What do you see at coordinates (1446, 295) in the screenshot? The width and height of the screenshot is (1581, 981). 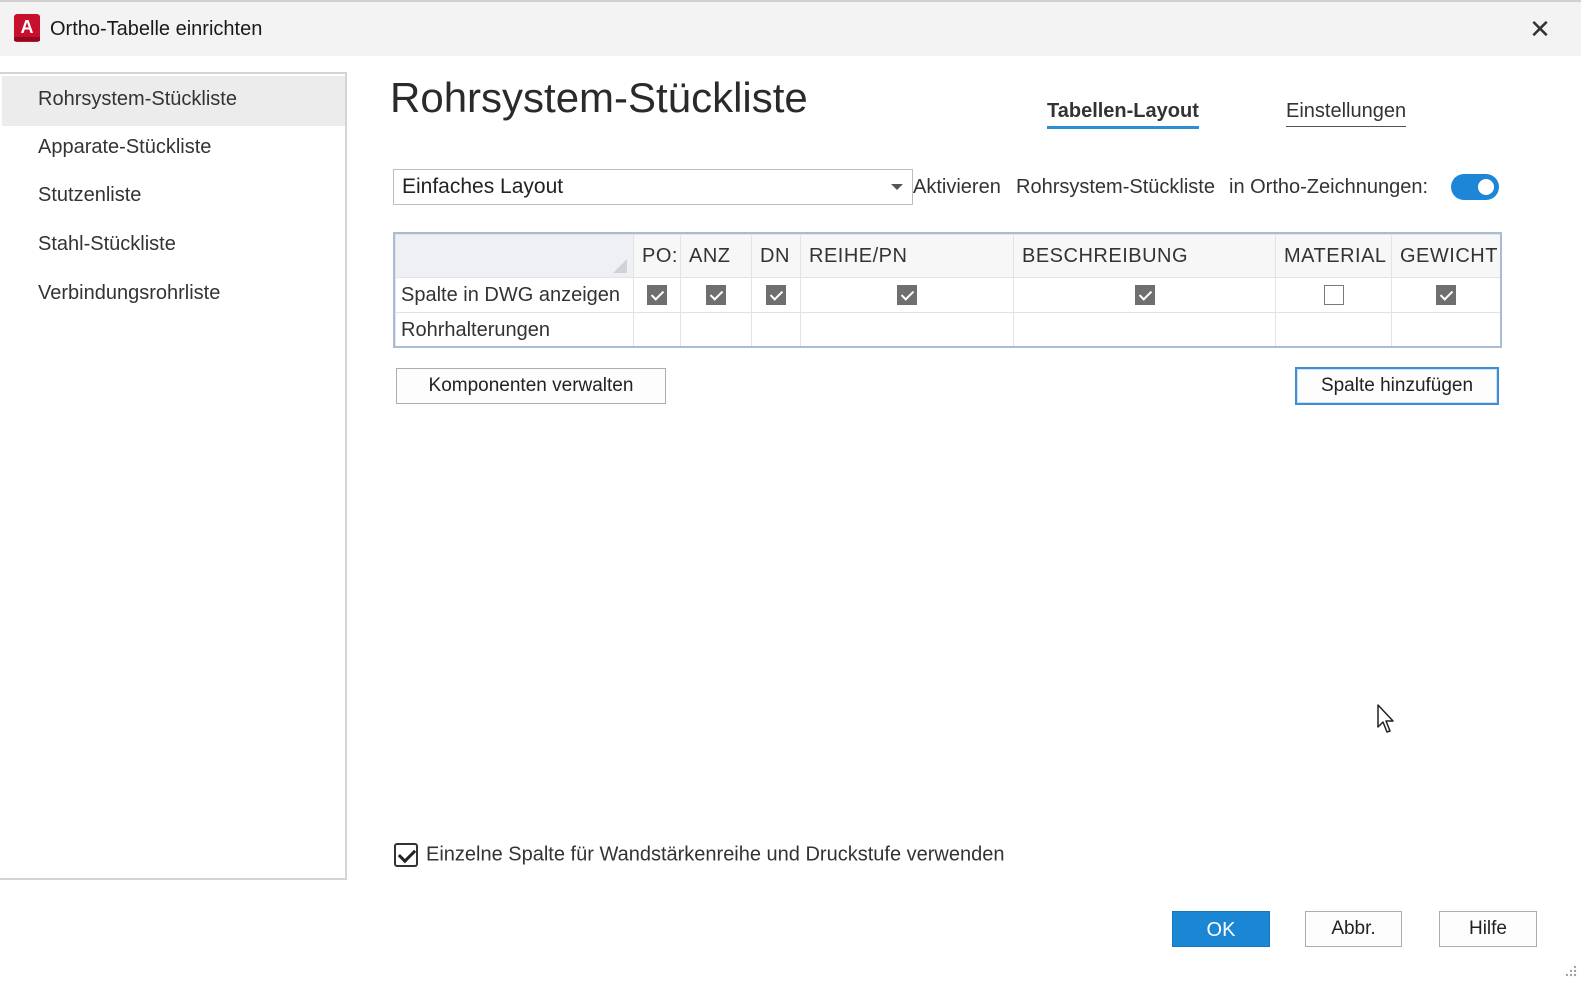 I see `show-checkbox-gewicht` at bounding box center [1446, 295].